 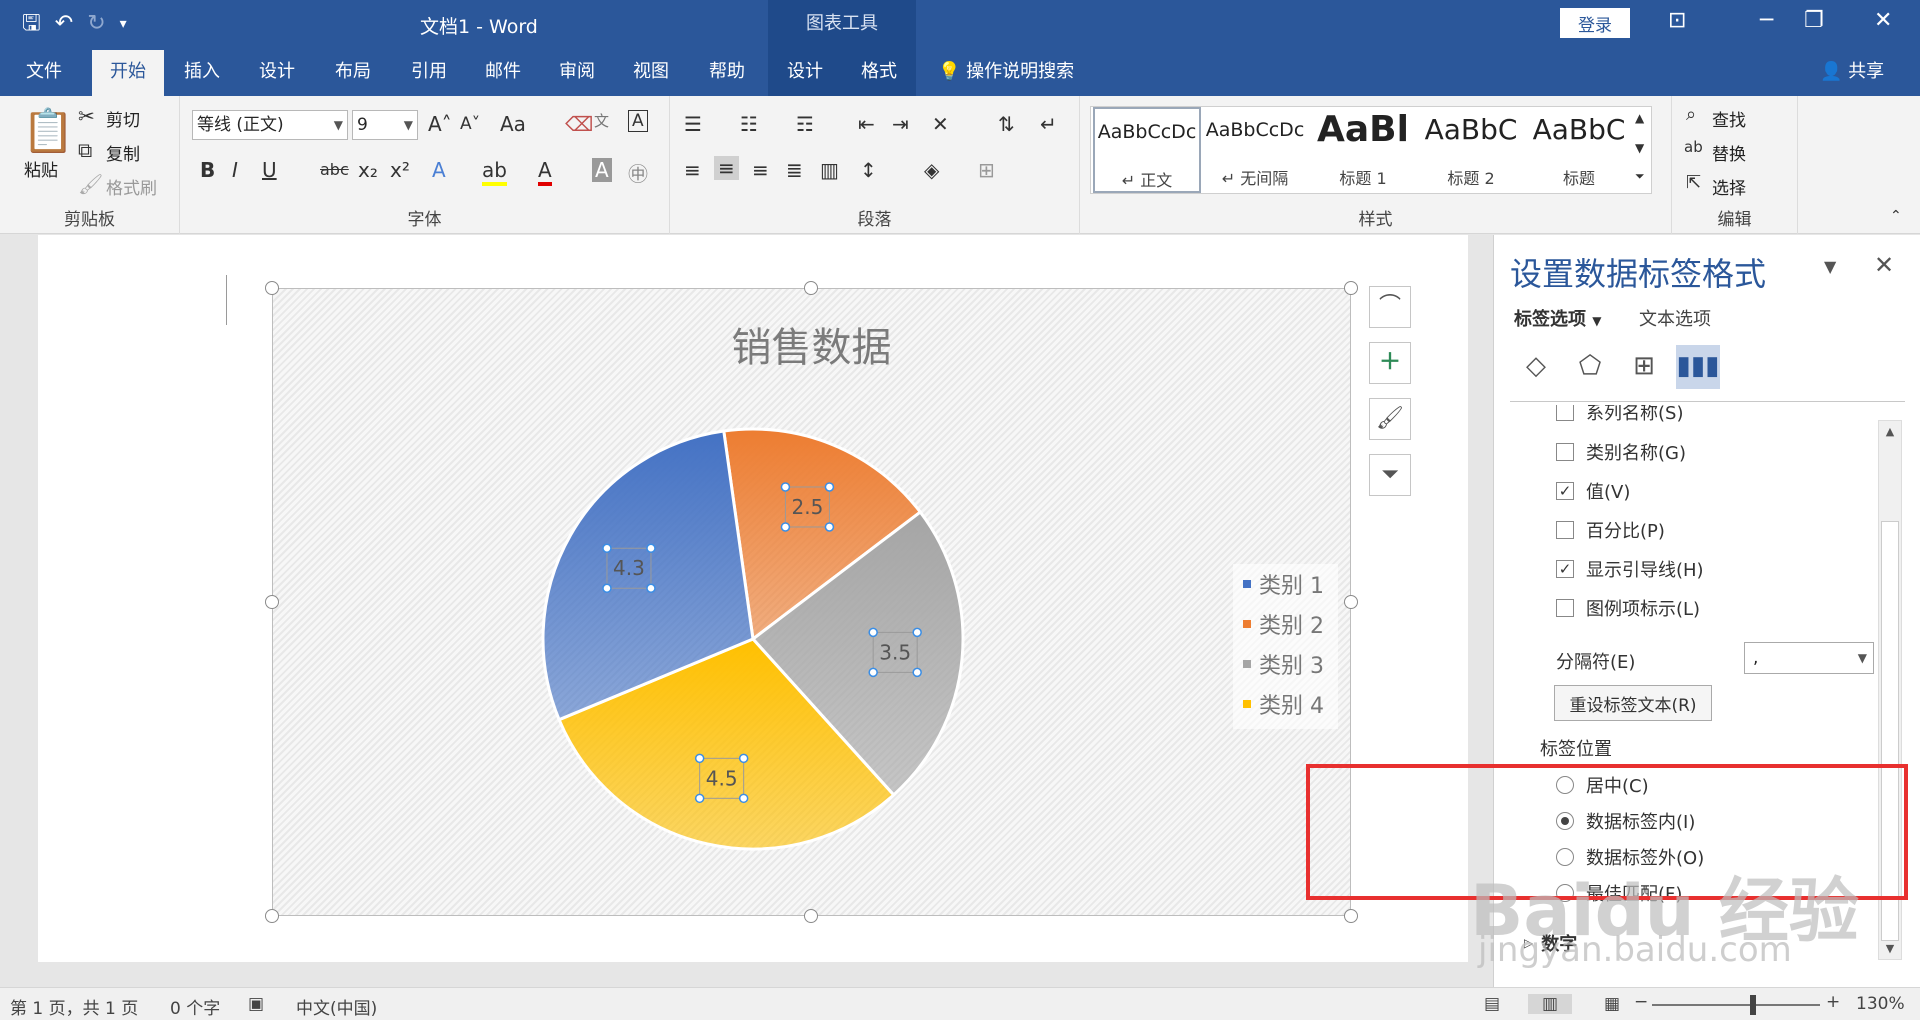 What do you see at coordinates (693, 124) in the screenshot?
I see `bullets-icon: ☰` at bounding box center [693, 124].